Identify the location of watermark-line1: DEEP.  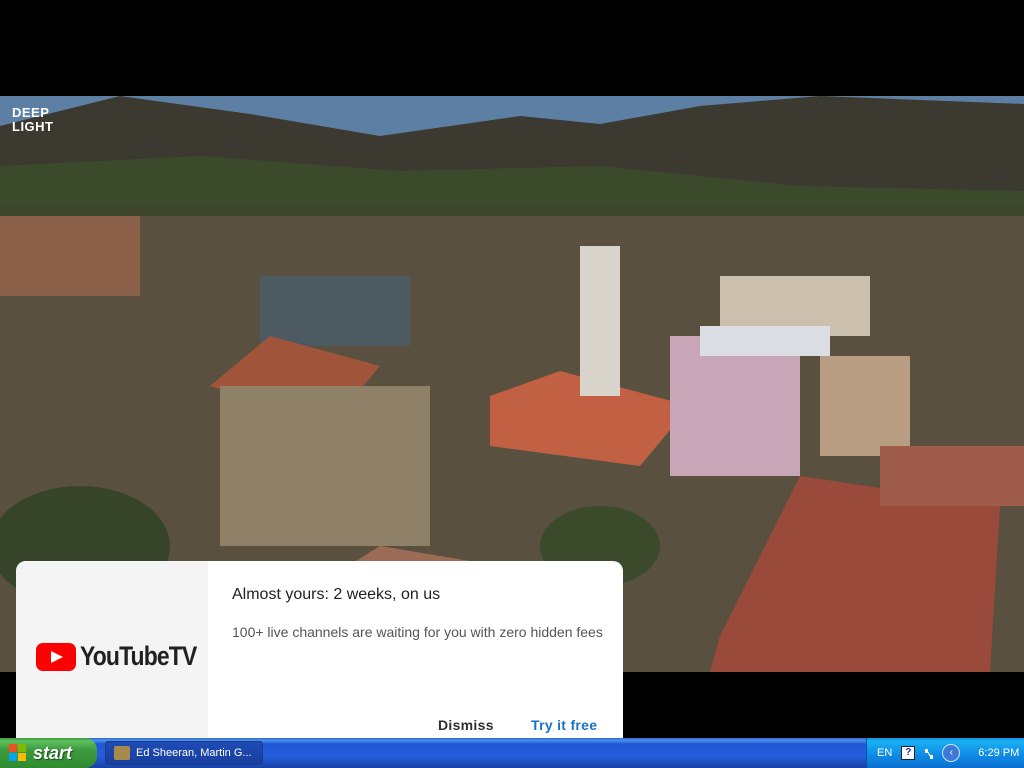
(31, 112).